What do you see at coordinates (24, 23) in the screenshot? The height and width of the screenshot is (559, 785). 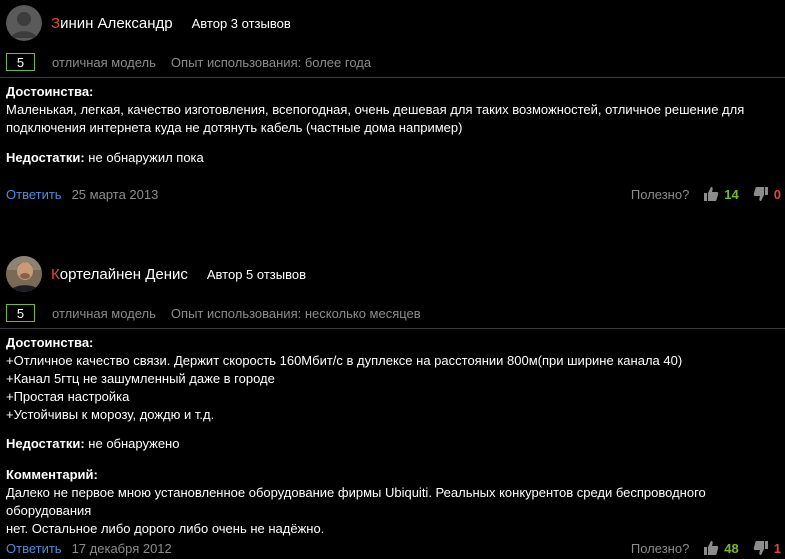 I see `default-avatar-icon` at bounding box center [24, 23].